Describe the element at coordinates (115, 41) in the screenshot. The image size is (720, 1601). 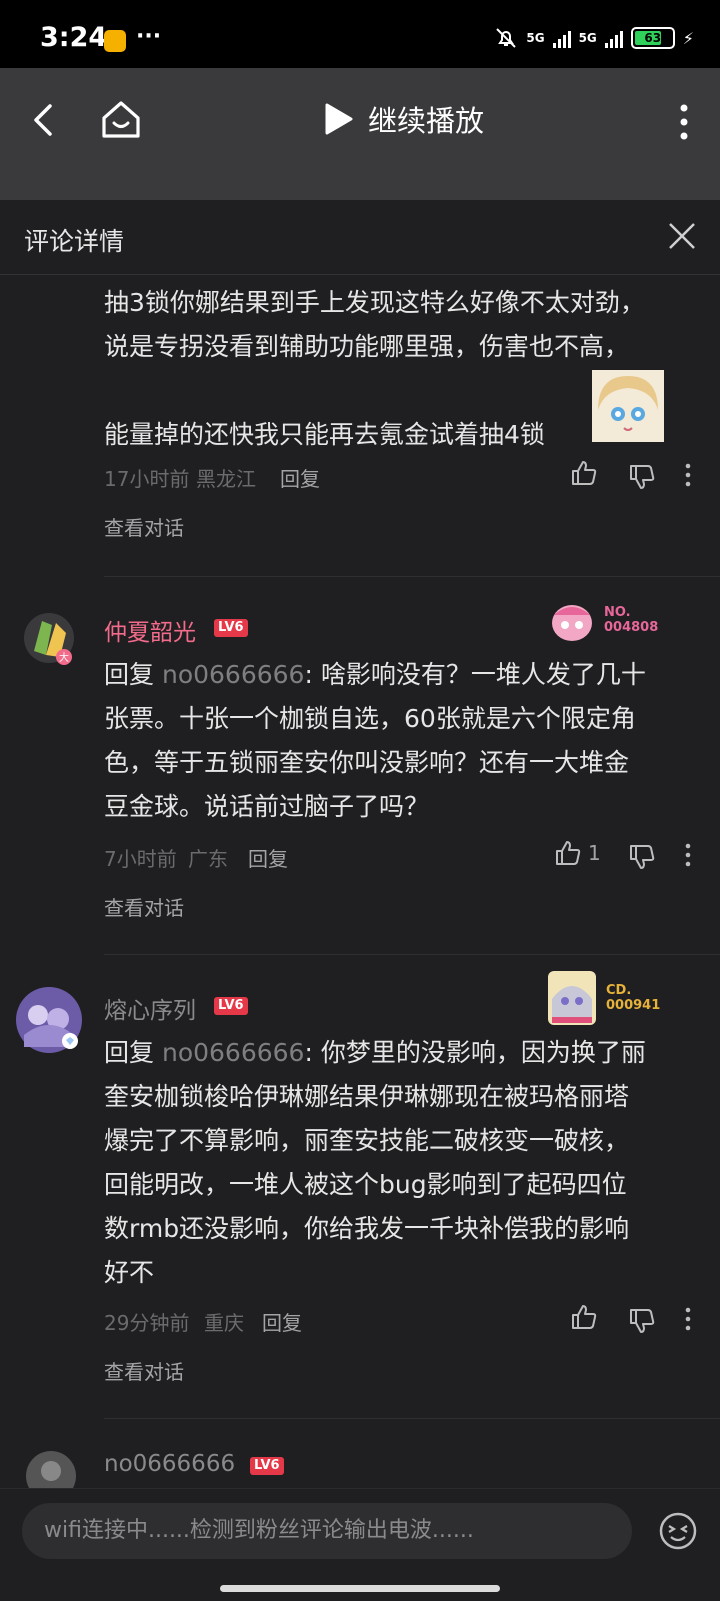
I see `notification-icon` at that location.